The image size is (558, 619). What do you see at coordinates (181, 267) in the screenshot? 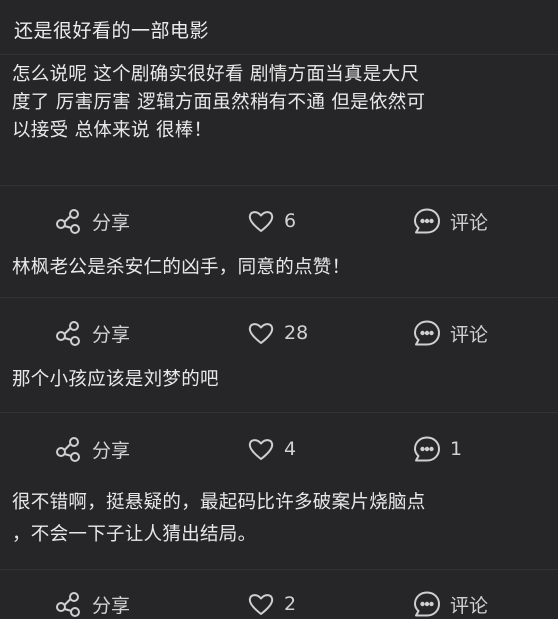
I see `comment-line: 林枫老公是杀安仁的凶手，同意的点赞！` at bounding box center [181, 267].